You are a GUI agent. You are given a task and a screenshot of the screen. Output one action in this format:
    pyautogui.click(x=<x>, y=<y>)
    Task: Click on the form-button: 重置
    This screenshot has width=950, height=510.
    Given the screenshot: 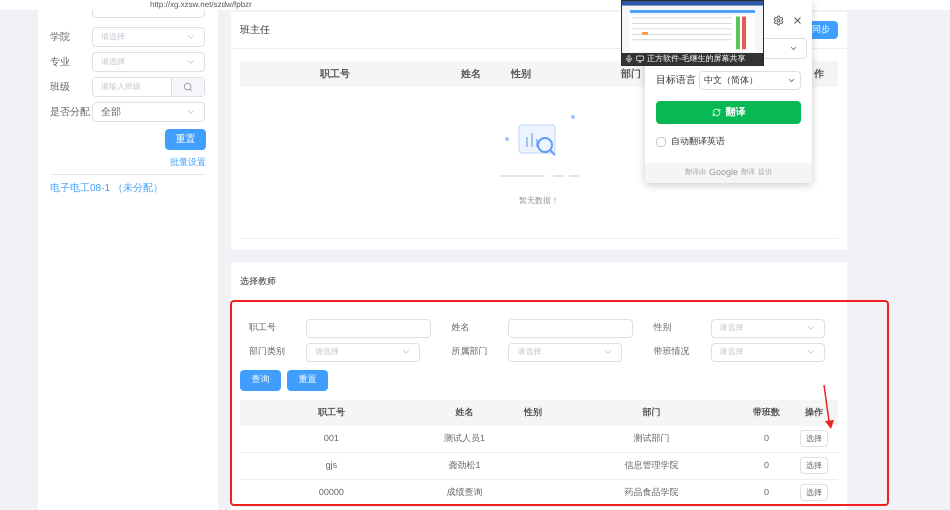 What is the action you would take?
    pyautogui.click(x=307, y=380)
    